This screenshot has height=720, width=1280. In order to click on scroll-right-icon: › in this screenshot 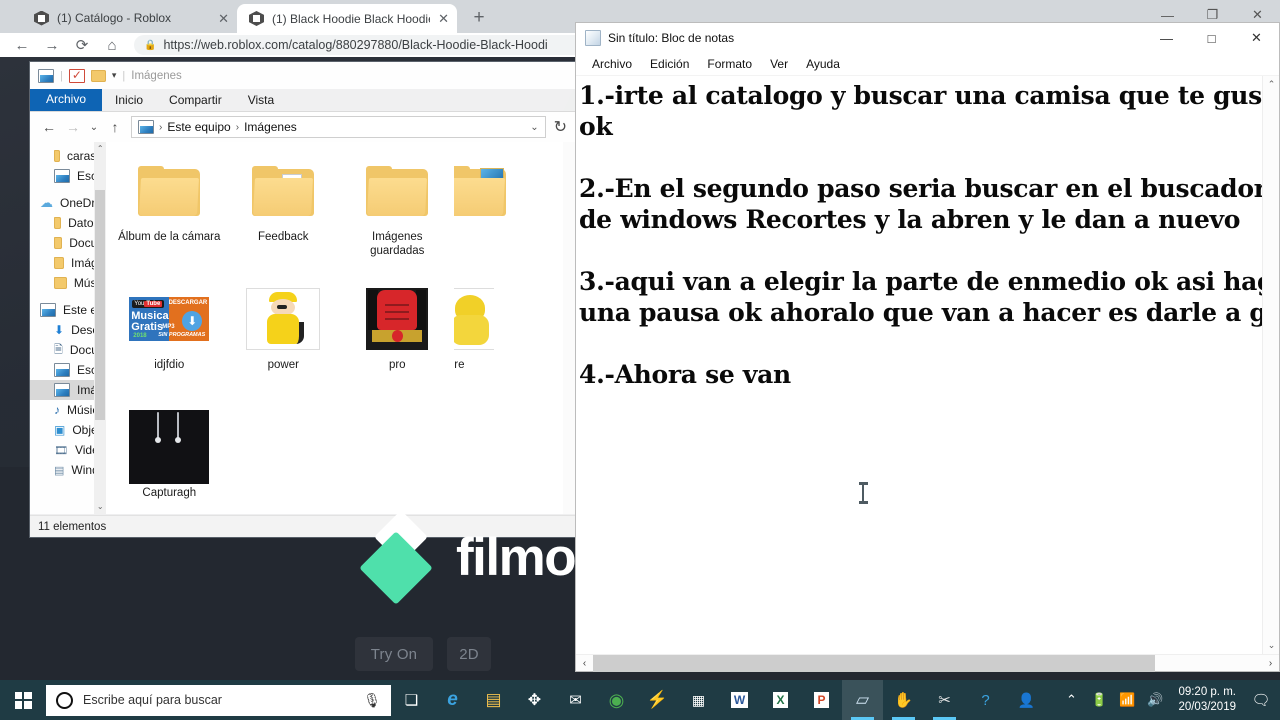, I will do `click(1270, 663)`.